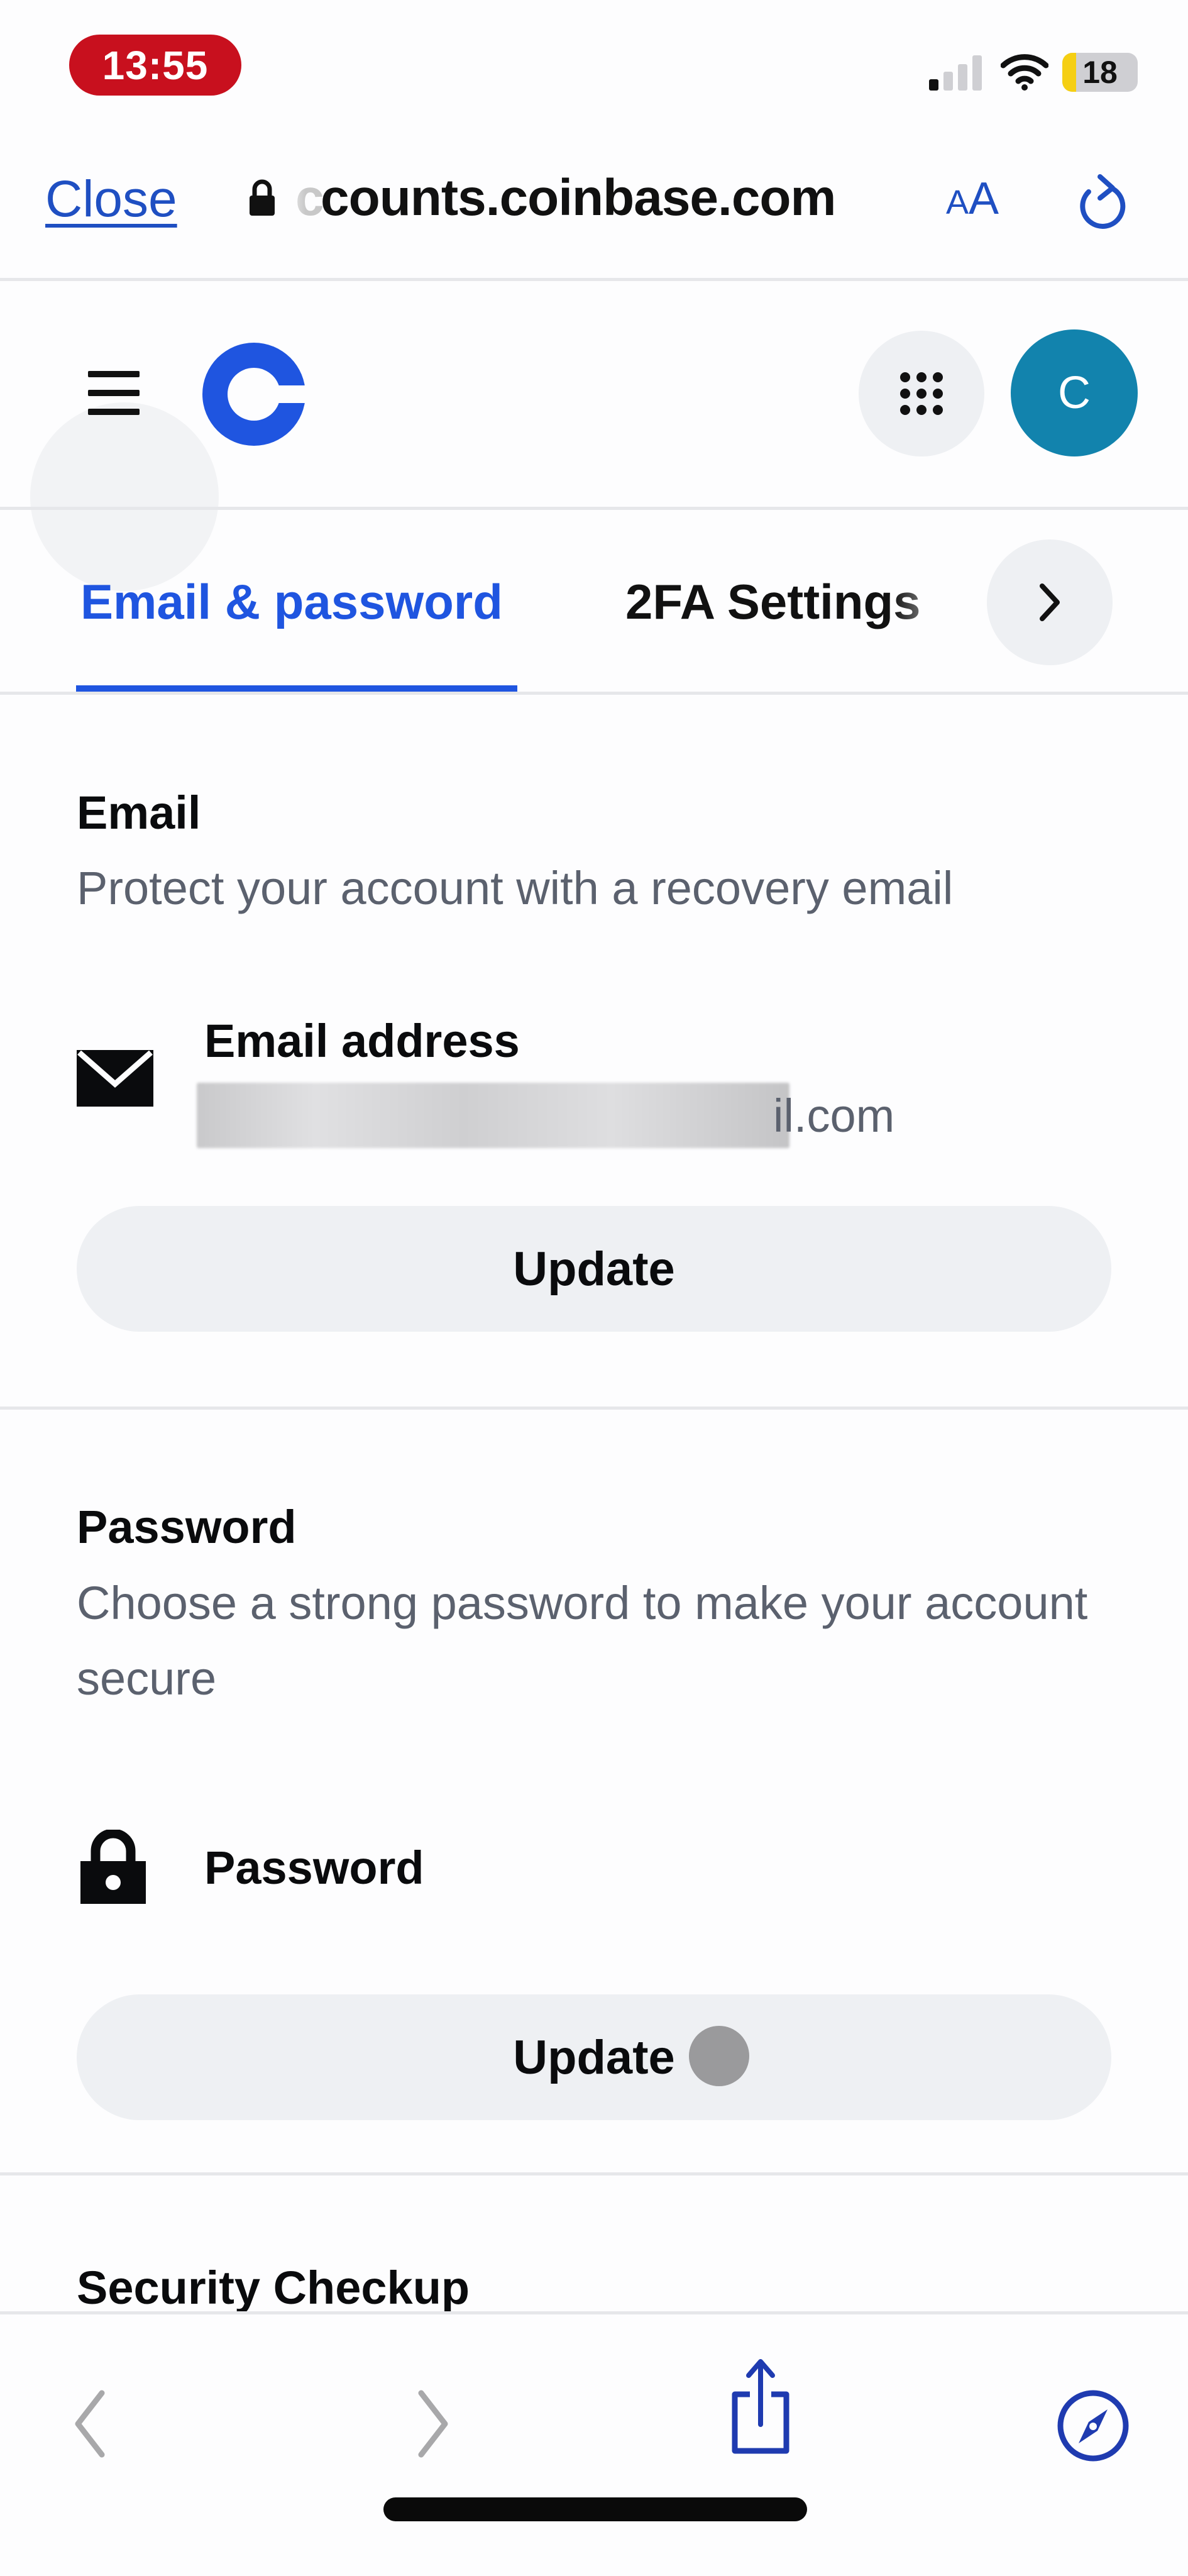  I want to click on email-section-divider, so click(594, 1408).